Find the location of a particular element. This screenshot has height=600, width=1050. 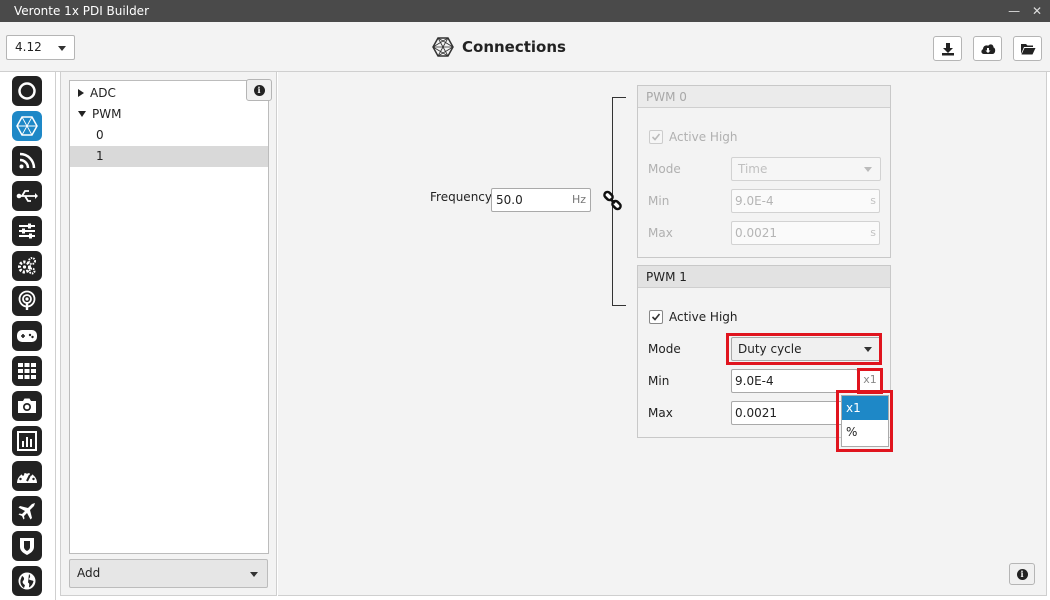

open-folder-button is located at coordinates (1027, 48).